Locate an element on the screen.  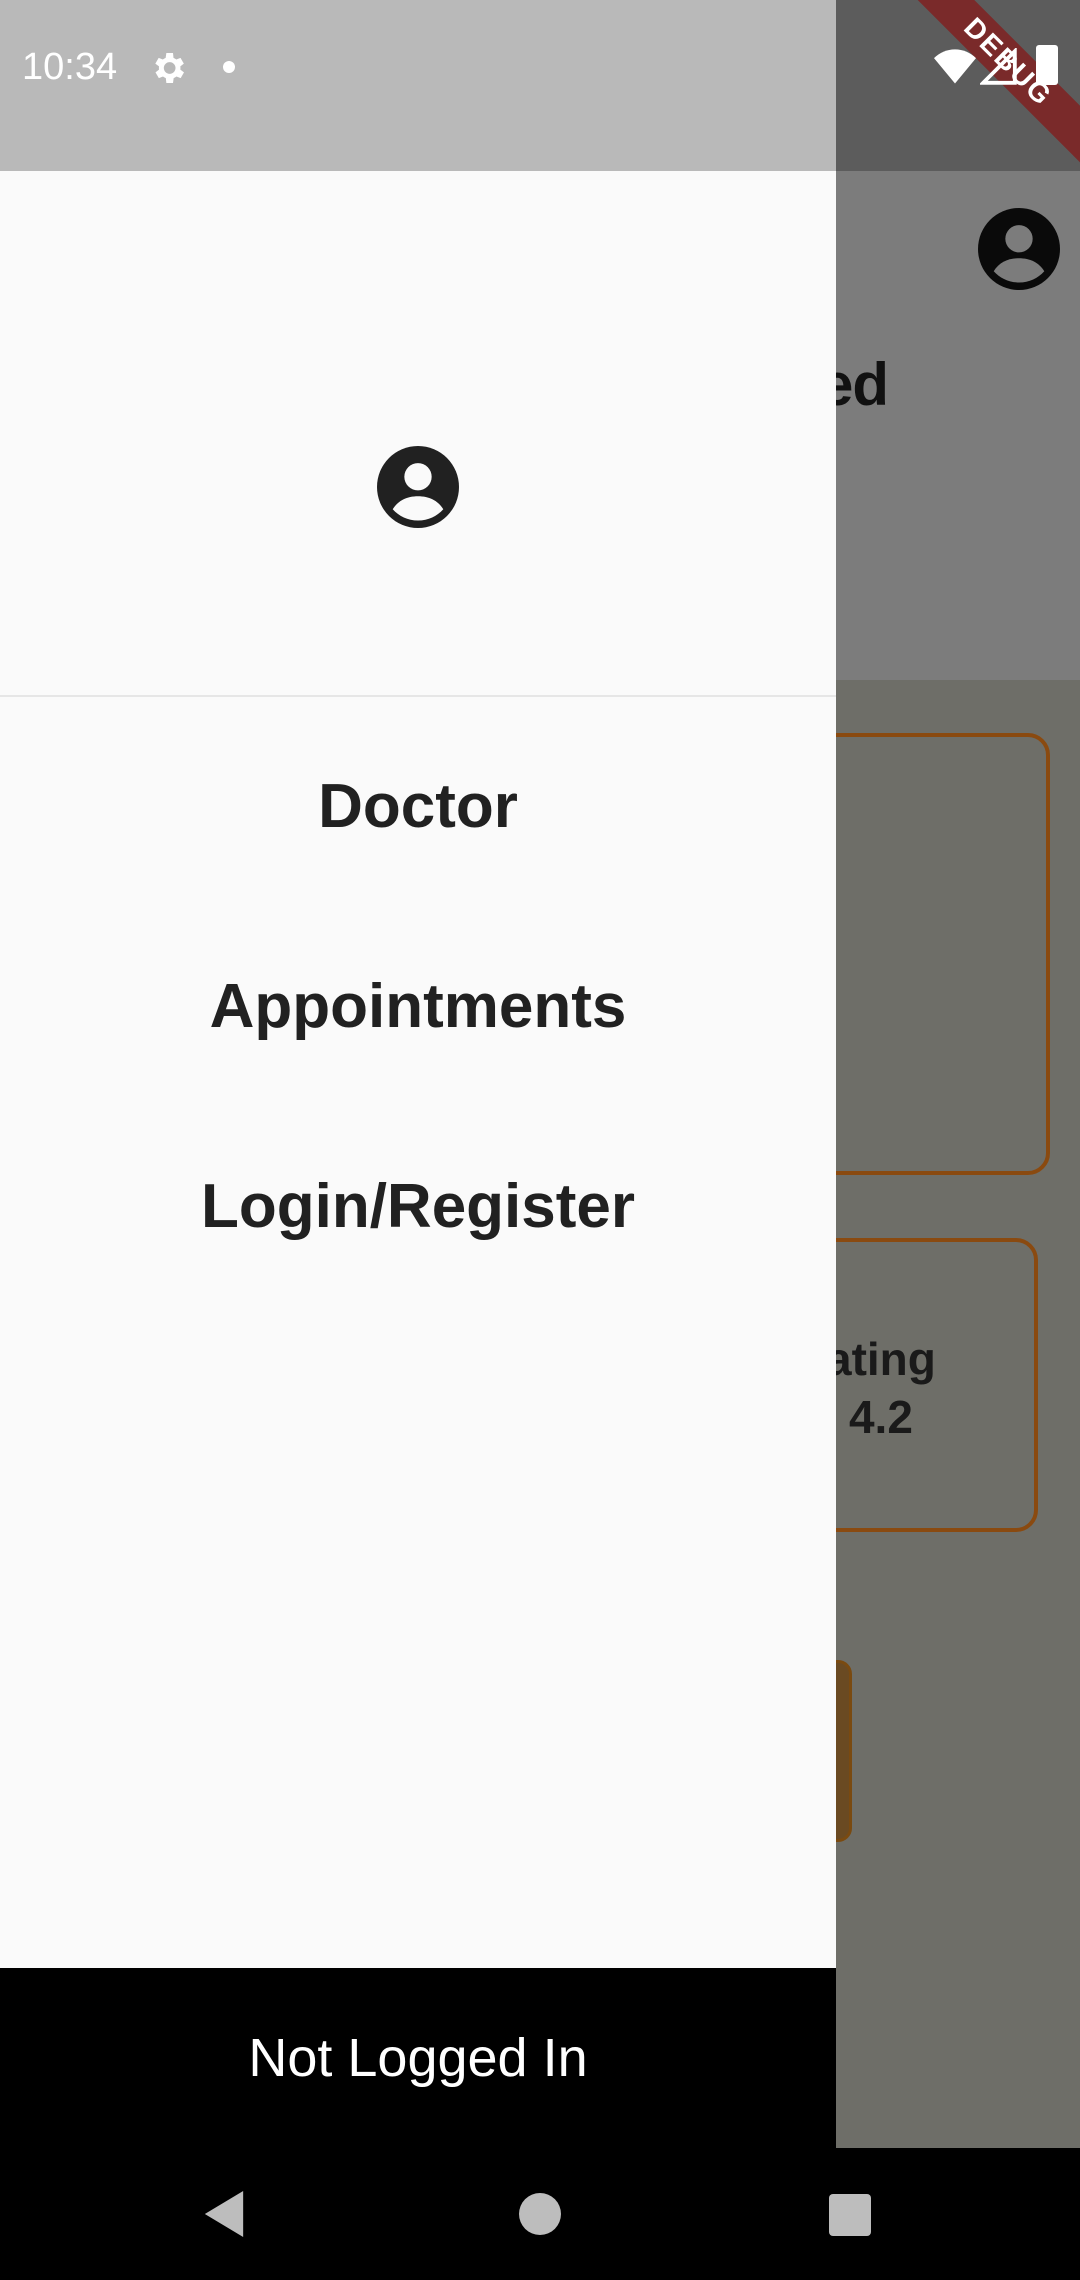
login-status-footer: Not Logged In is located at coordinates (418, 2058).